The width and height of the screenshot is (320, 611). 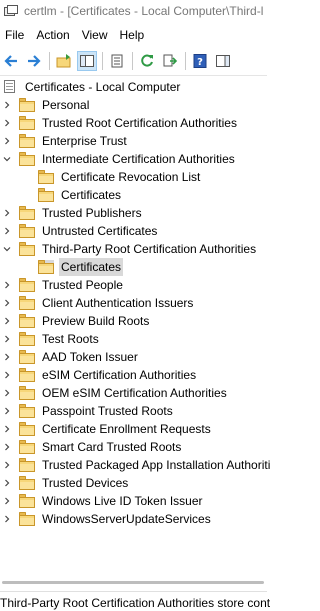 I want to click on scrollbar-thumb, so click(x=133, y=582).